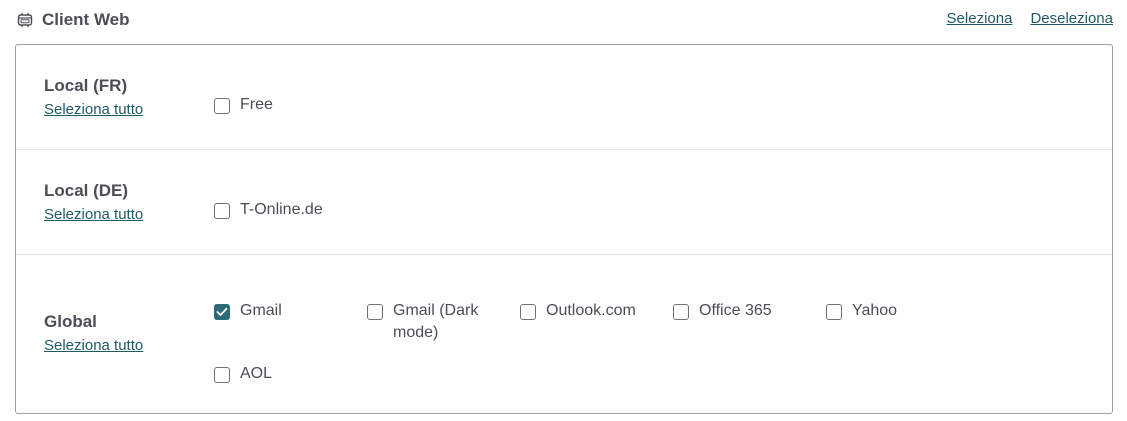 The width and height of the screenshot is (1127, 421). What do you see at coordinates (25, 20) in the screenshot?
I see `web-browser-icon` at bounding box center [25, 20].